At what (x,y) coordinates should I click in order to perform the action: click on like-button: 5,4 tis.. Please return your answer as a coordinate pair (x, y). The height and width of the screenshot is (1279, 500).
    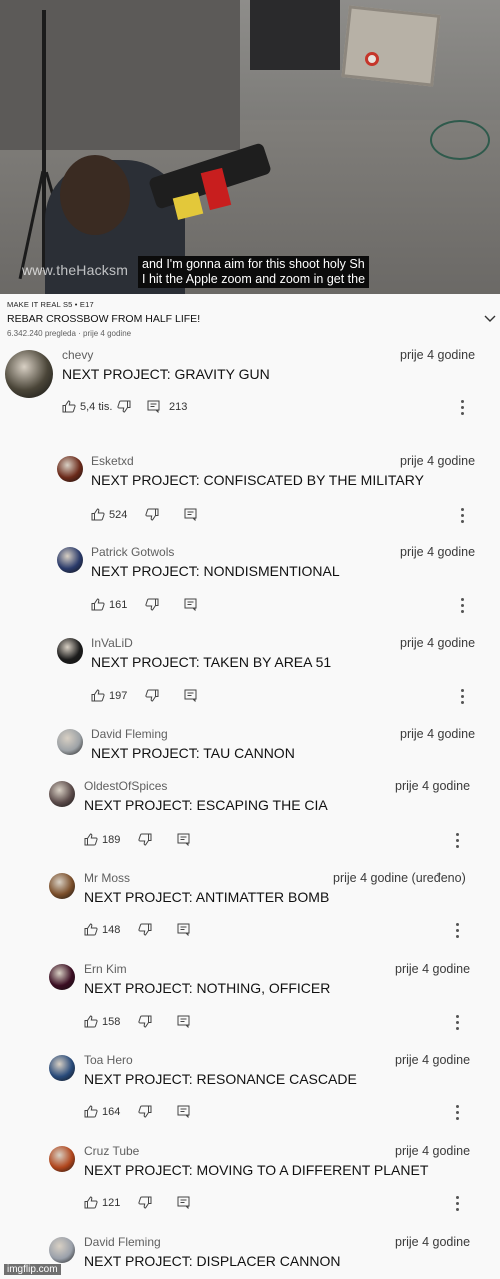
    Looking at the image, I should click on (87, 406).